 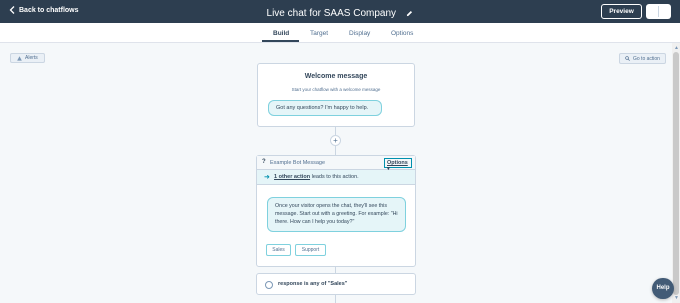 What do you see at coordinates (676, 48) in the screenshot?
I see `scroll-up-arrow-icon: ▲` at bounding box center [676, 48].